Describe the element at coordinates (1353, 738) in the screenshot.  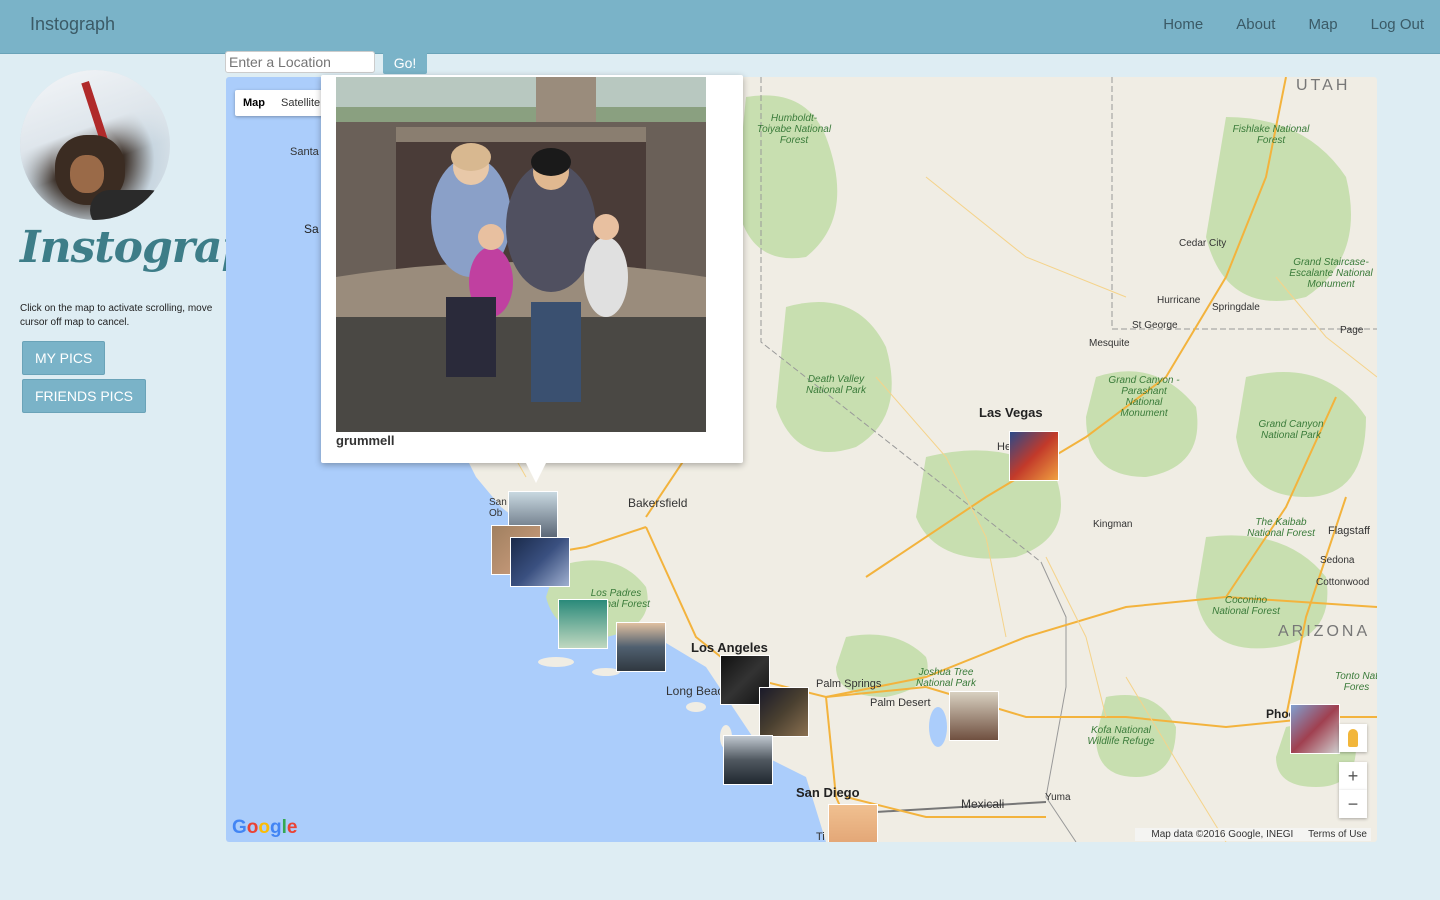
I see `street-view-pegman-icon` at that location.